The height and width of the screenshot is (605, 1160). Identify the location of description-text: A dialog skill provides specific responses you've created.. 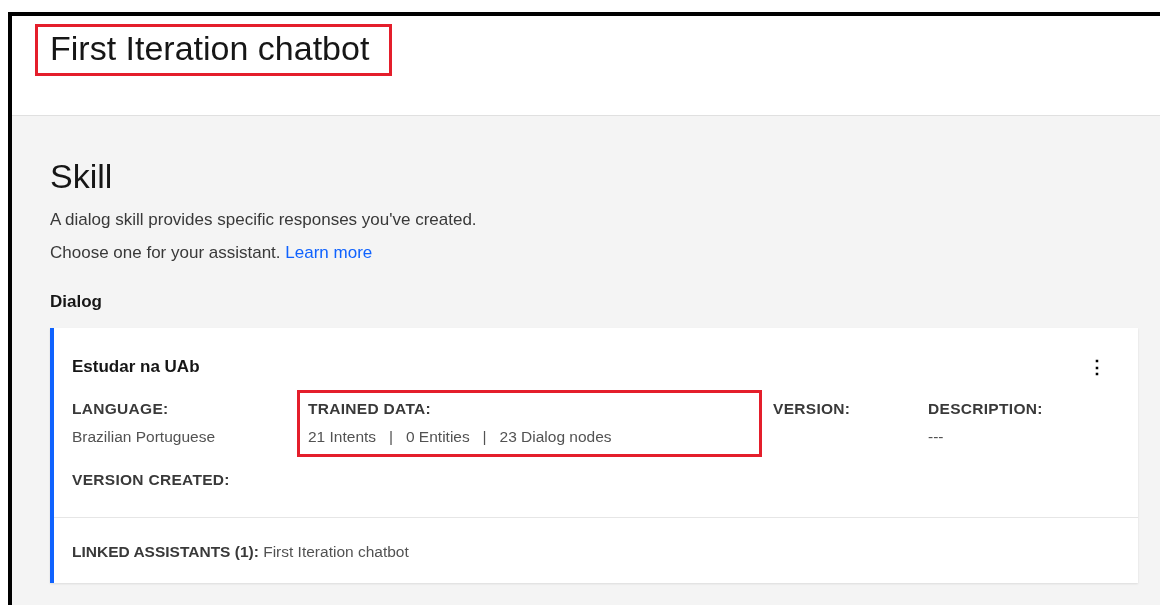
(264, 219).